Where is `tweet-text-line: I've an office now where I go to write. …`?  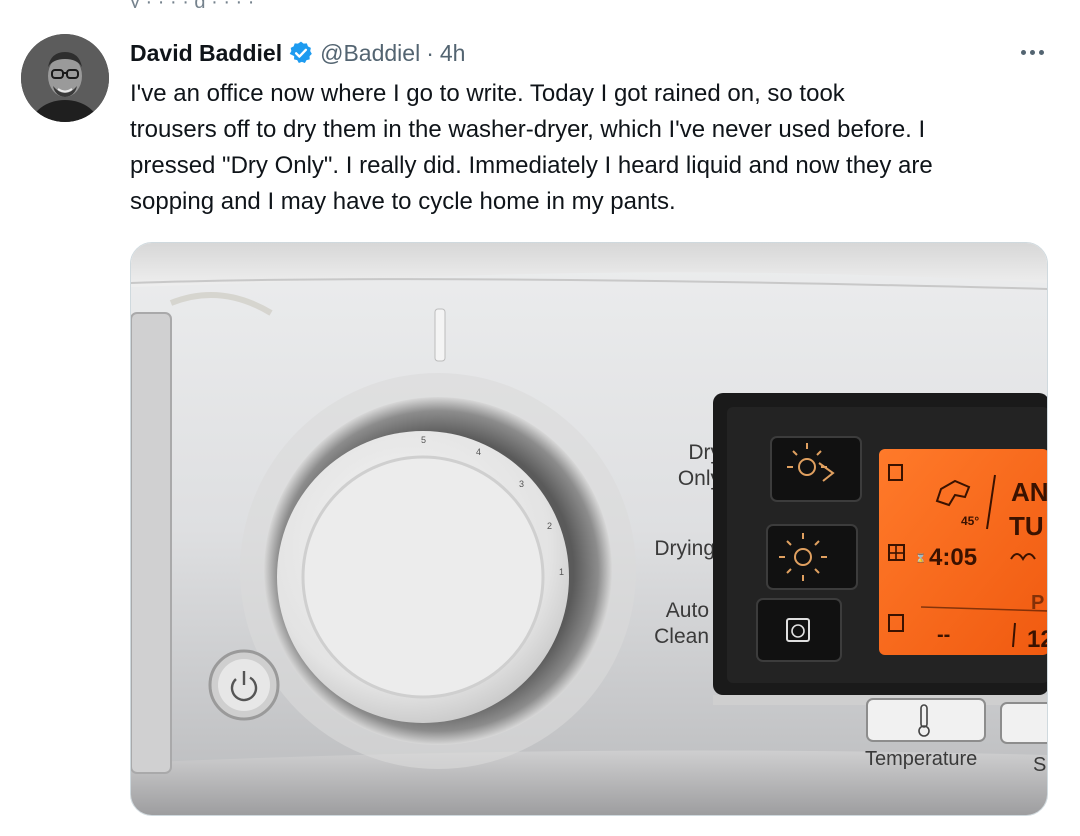
tweet-text-line: I've an office now where I go to write. … is located at coordinates (487, 93).